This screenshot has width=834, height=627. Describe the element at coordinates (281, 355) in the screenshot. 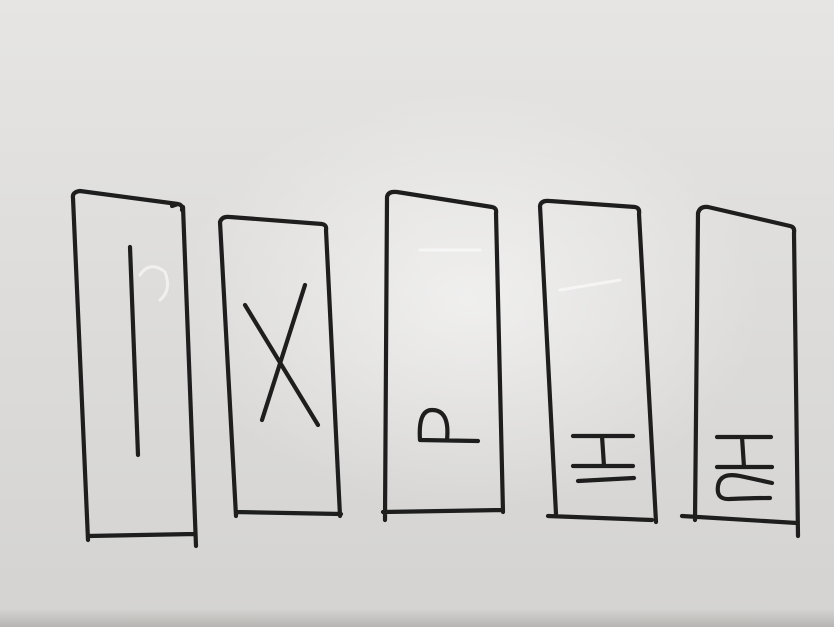

I see `glyph-x` at that location.